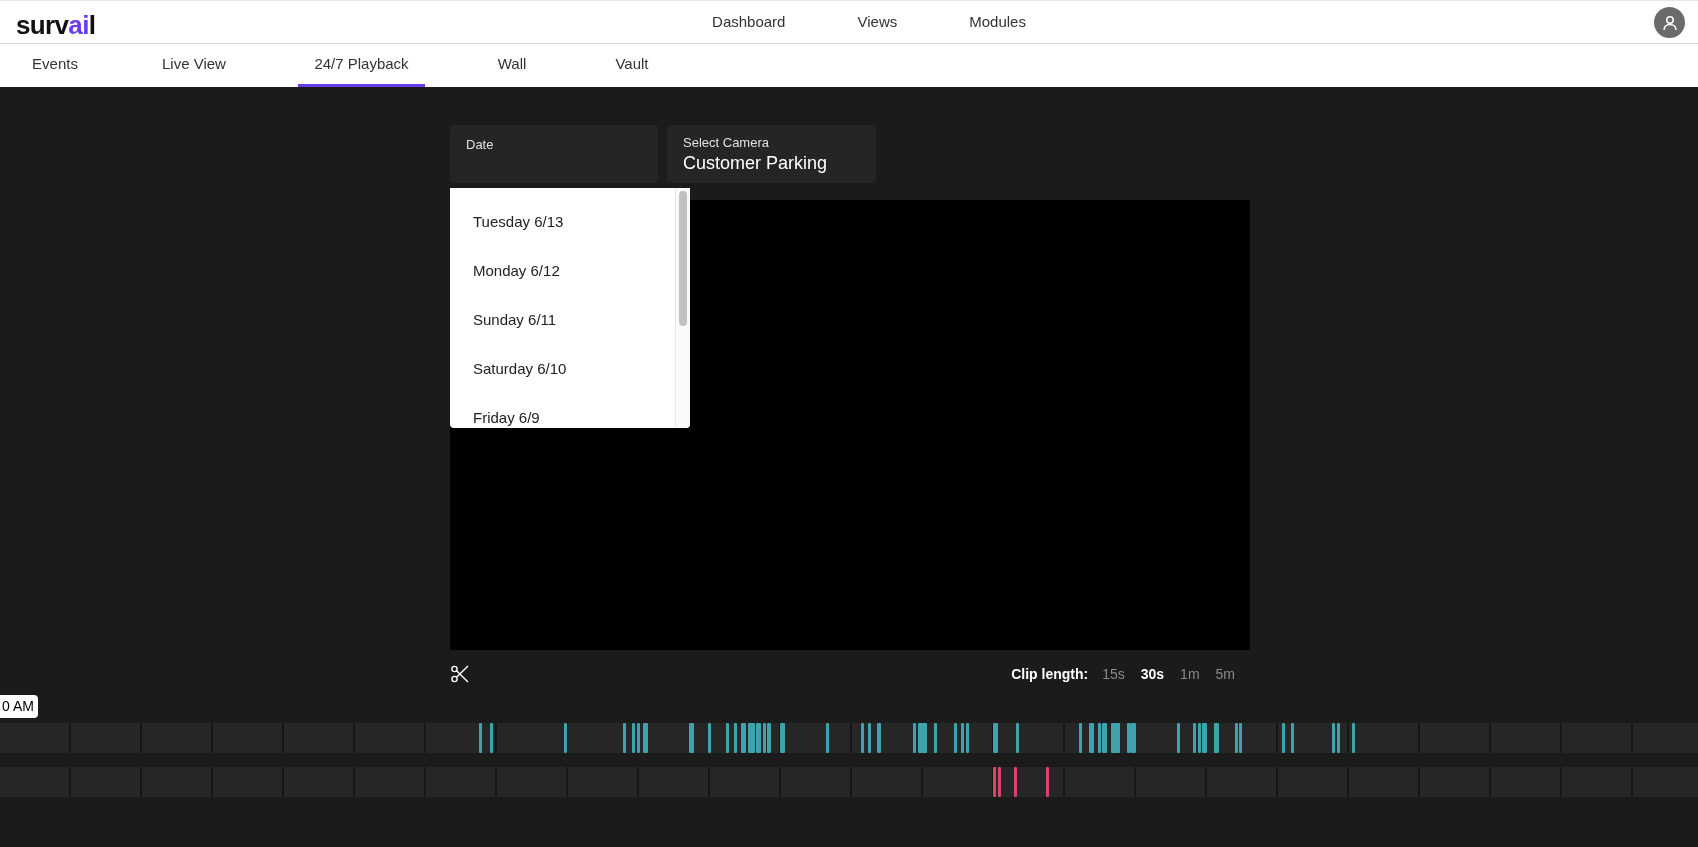 The width and height of the screenshot is (1698, 847). What do you see at coordinates (877, 22) in the screenshot?
I see `nav-link: Views` at bounding box center [877, 22].